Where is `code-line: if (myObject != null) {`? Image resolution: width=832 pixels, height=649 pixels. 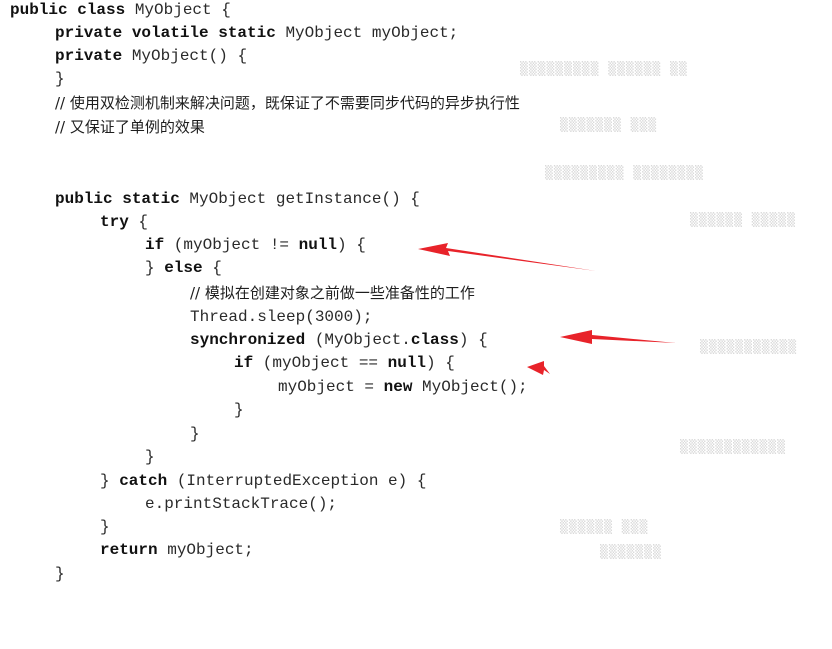 code-line: if (myObject != null) { is located at coordinates (255, 245).